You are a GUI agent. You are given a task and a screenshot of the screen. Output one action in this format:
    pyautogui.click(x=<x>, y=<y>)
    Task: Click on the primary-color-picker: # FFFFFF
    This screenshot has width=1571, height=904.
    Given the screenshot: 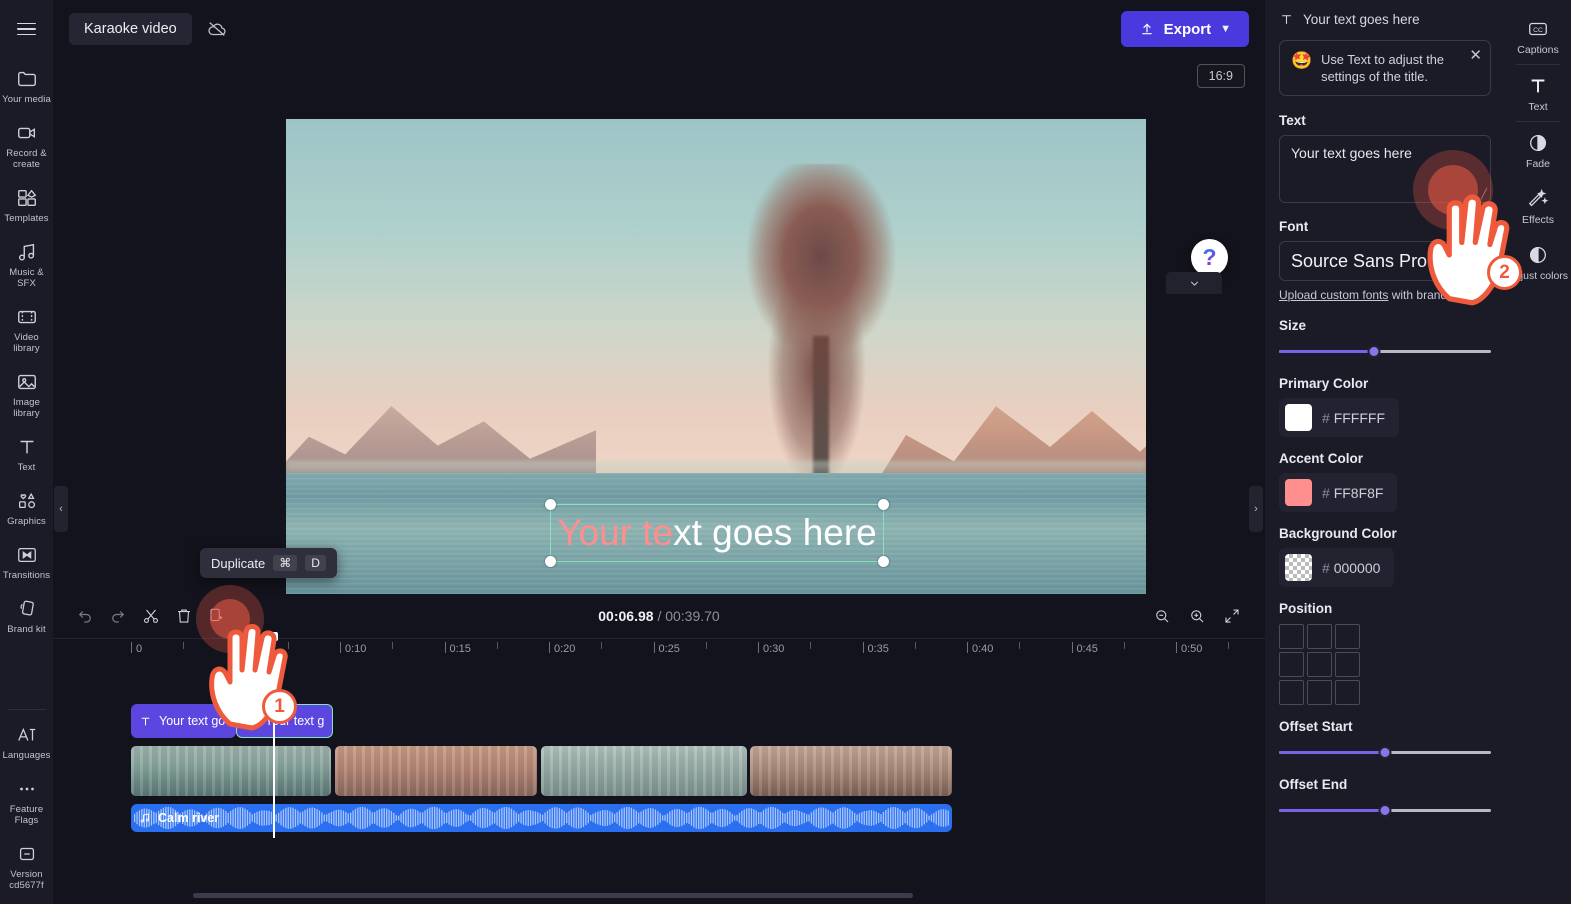 What is the action you would take?
    pyautogui.click(x=1339, y=417)
    